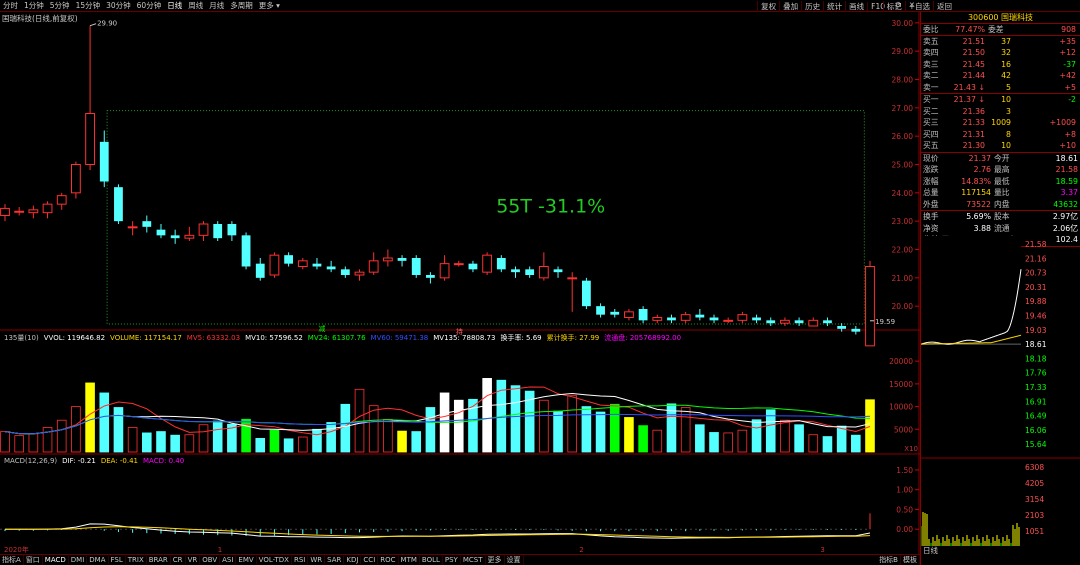  Describe the element at coordinates (1000, 169) in the screenshot. I see `quote-row: 涨跌 2.76 最高 21.58` at that location.